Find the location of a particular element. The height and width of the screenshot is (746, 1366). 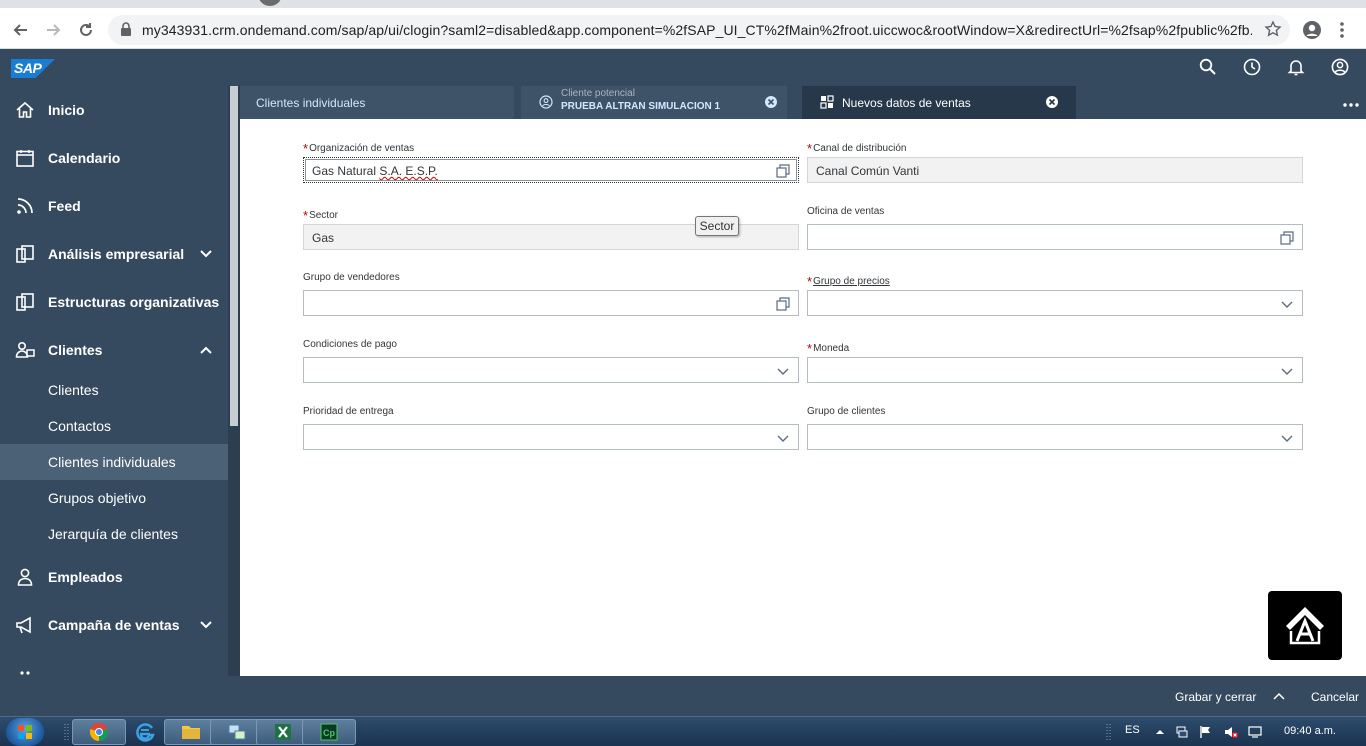

sales-org-value: Gas Natural S.A. E.S.P. is located at coordinates (375, 171).